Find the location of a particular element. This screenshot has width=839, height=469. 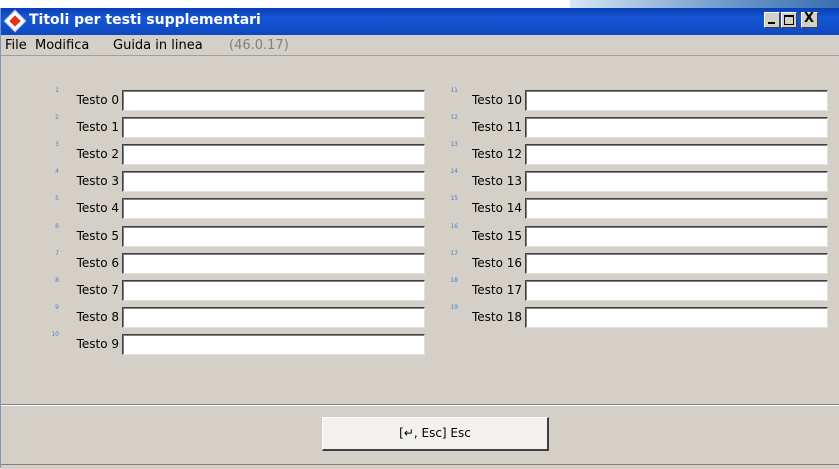

menu-modifica: Modifica is located at coordinates (62, 45).